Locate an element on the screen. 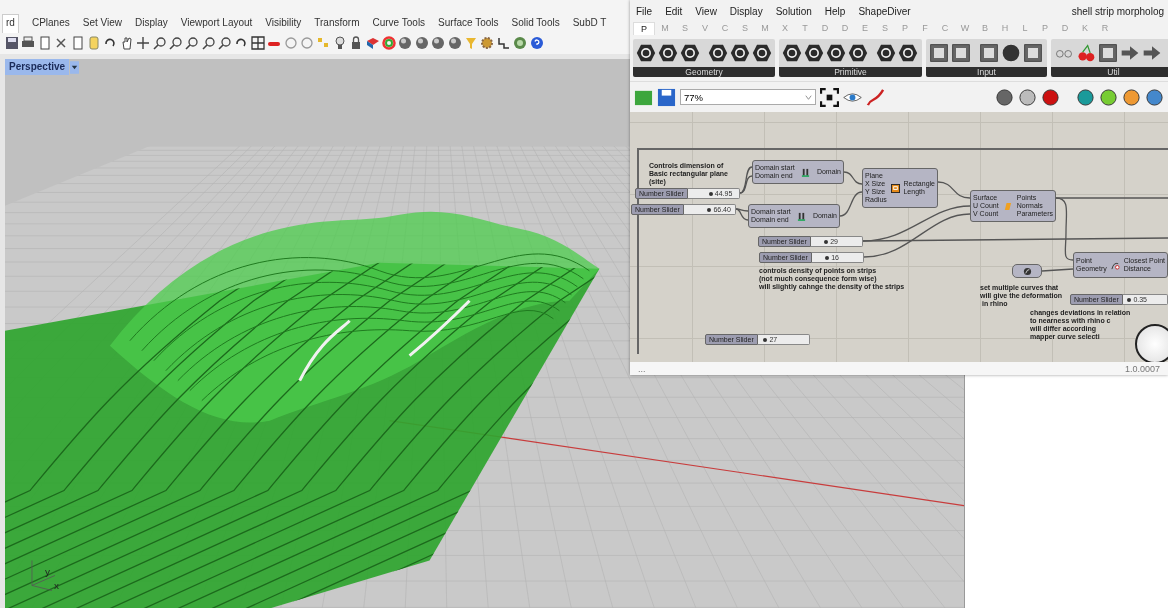 This screenshot has width=1168, height=608. radial-menu-widget is located at coordinates (1151, 343).